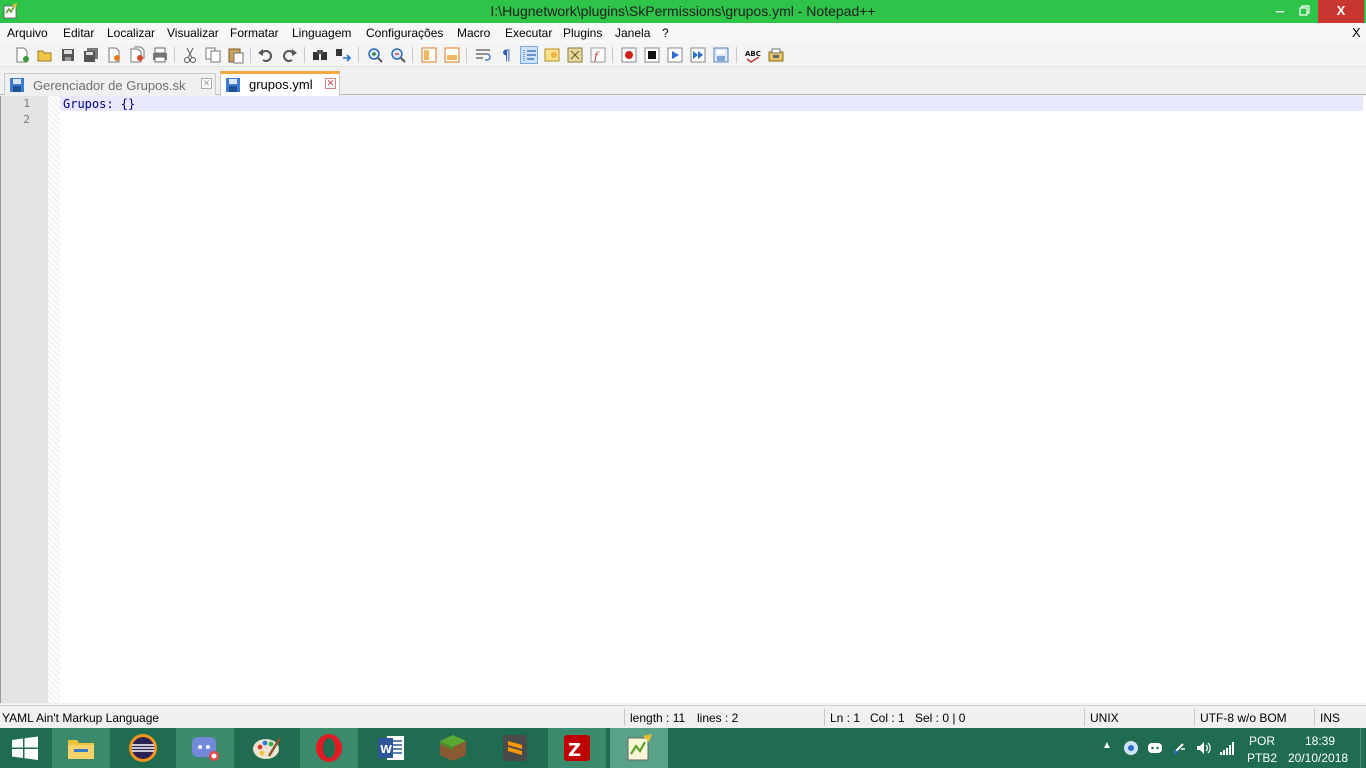 The width and height of the screenshot is (1366, 768). I want to click on opera-icon, so click(329, 748).